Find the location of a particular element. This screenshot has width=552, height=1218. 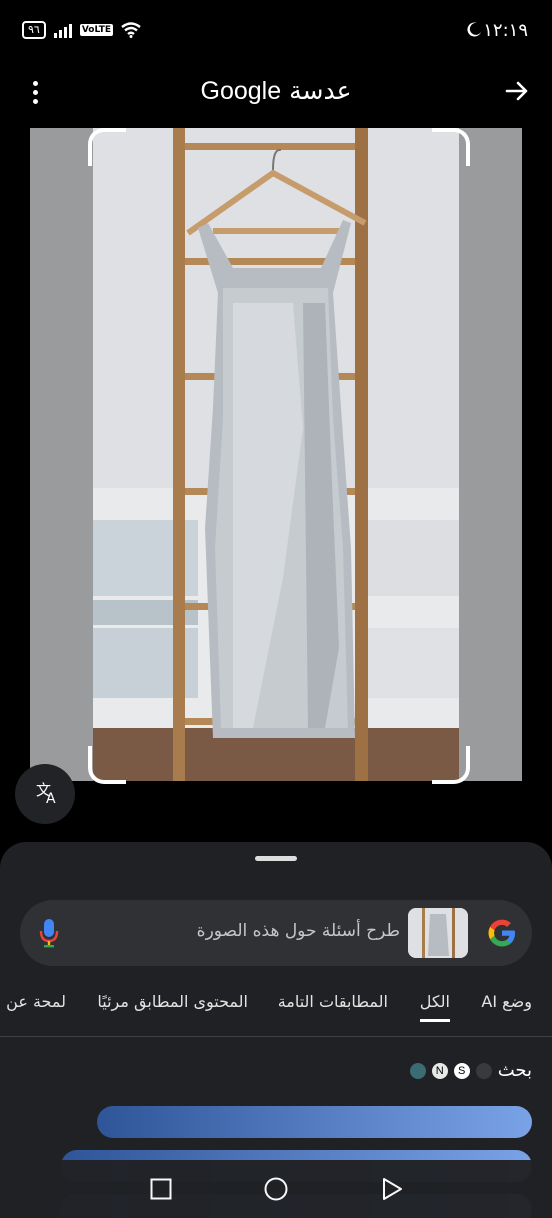

status-left: ٩٦ VoLTE is located at coordinates (81, 30).